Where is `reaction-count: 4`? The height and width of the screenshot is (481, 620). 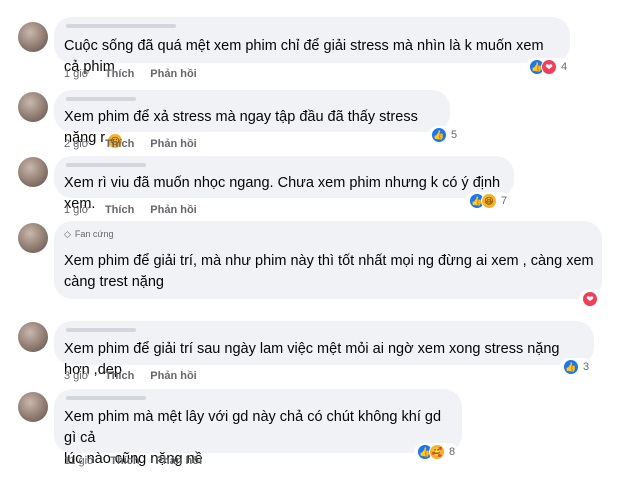 reaction-count: 4 is located at coordinates (564, 67).